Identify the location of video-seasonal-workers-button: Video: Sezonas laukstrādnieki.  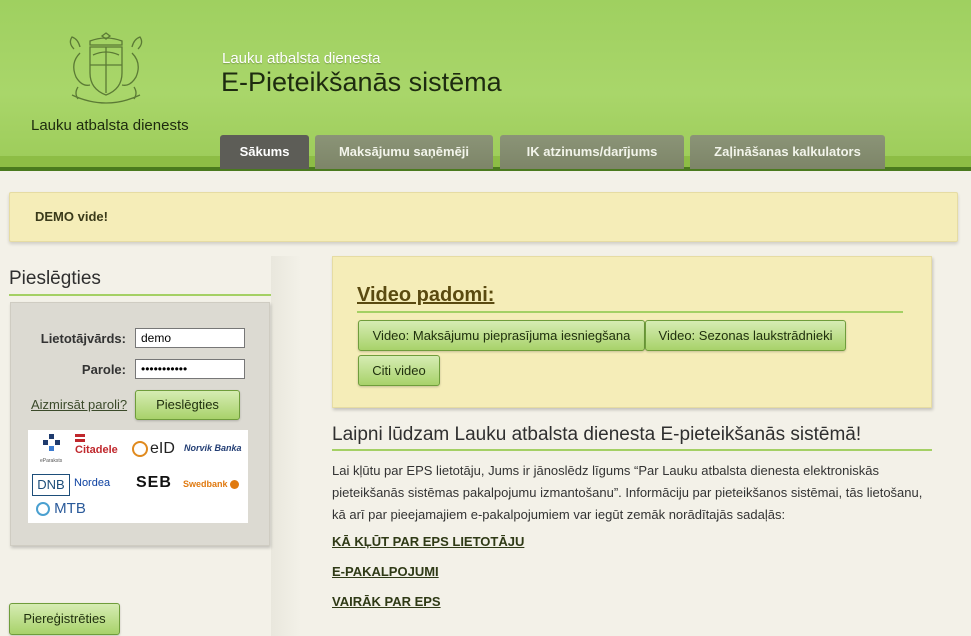
(745, 335).